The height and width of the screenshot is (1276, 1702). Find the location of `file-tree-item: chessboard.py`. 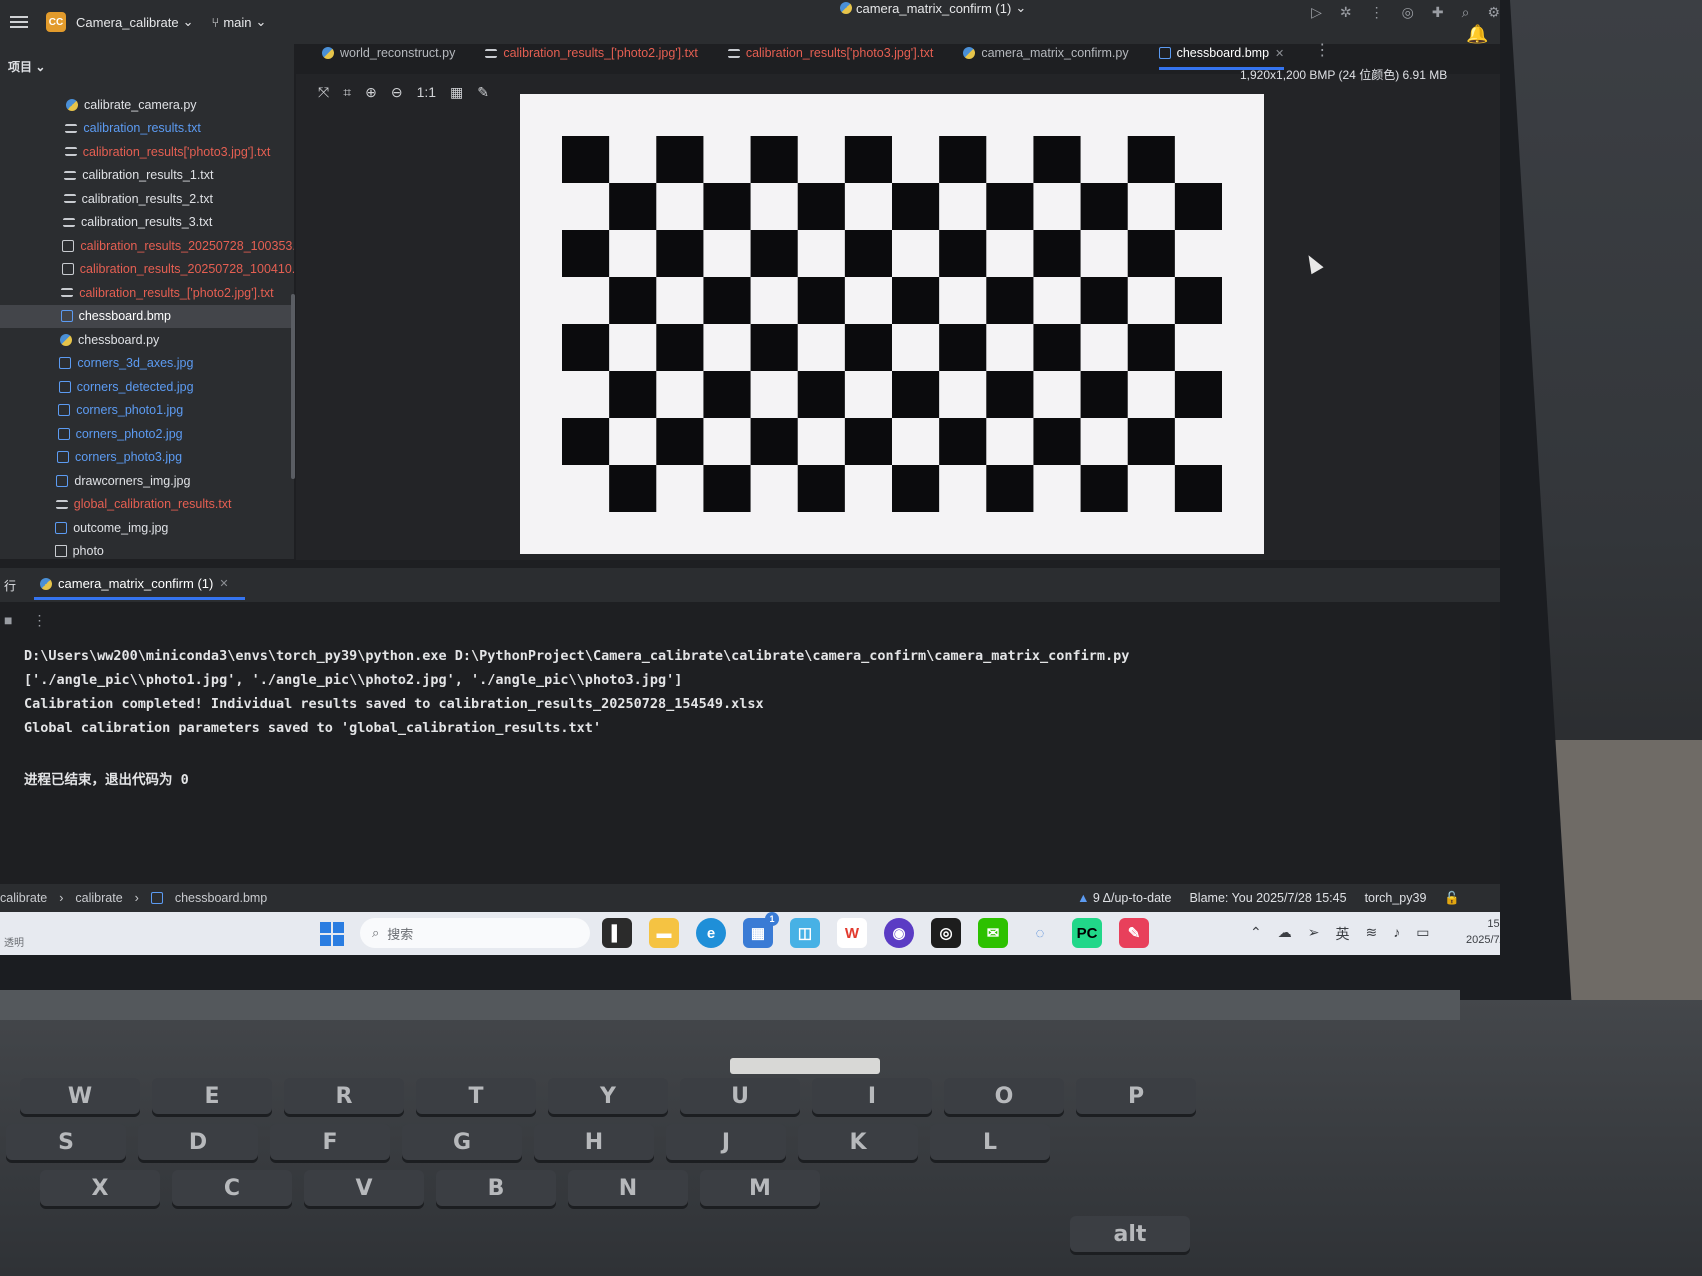

file-tree-item: chessboard.py is located at coordinates (147, 340).